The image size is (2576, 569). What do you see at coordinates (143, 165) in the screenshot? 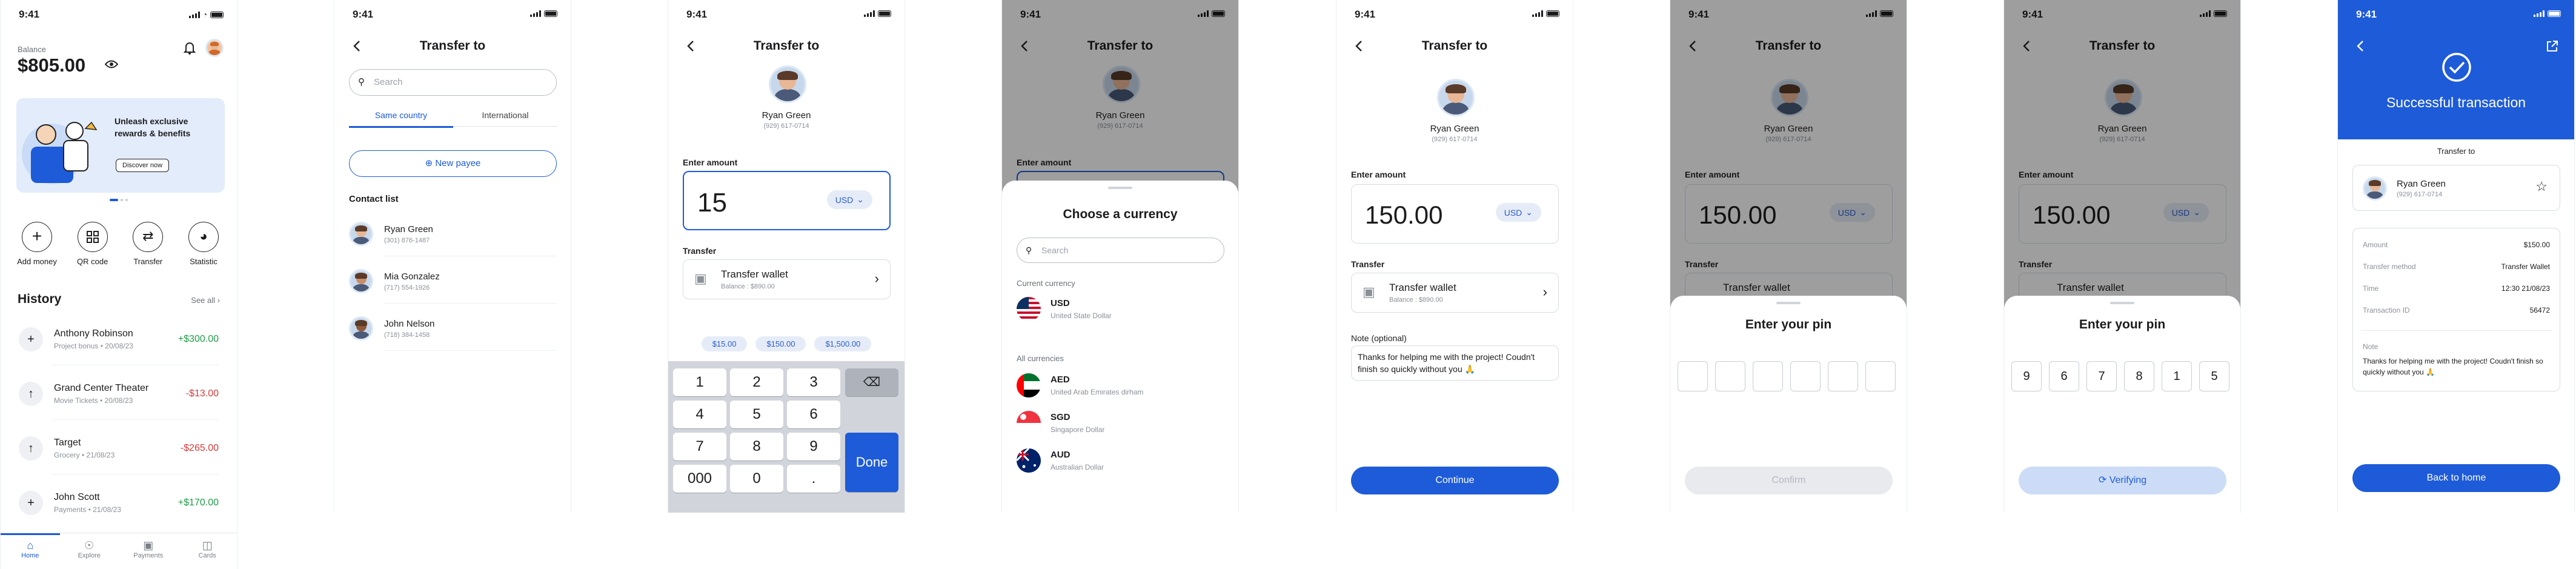
I see `discover-button: Discover now` at bounding box center [143, 165].